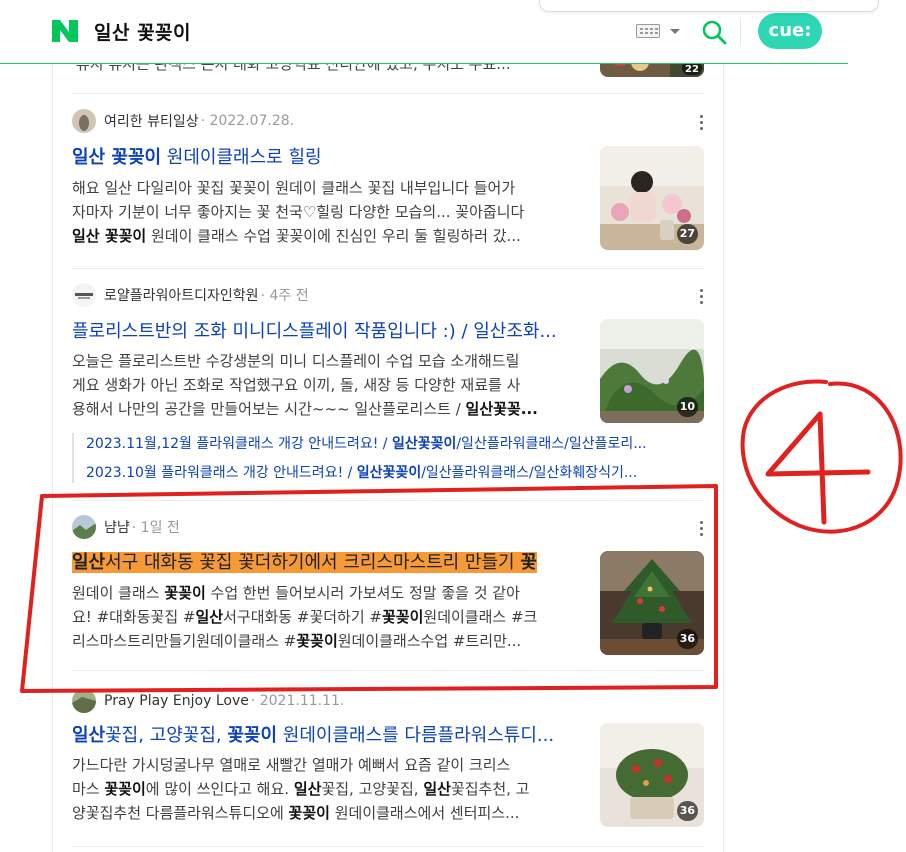 The width and height of the screenshot is (906, 852). Describe the element at coordinates (176, 701) in the screenshot. I see `author-name: Pray Play Enjoy Love` at that location.